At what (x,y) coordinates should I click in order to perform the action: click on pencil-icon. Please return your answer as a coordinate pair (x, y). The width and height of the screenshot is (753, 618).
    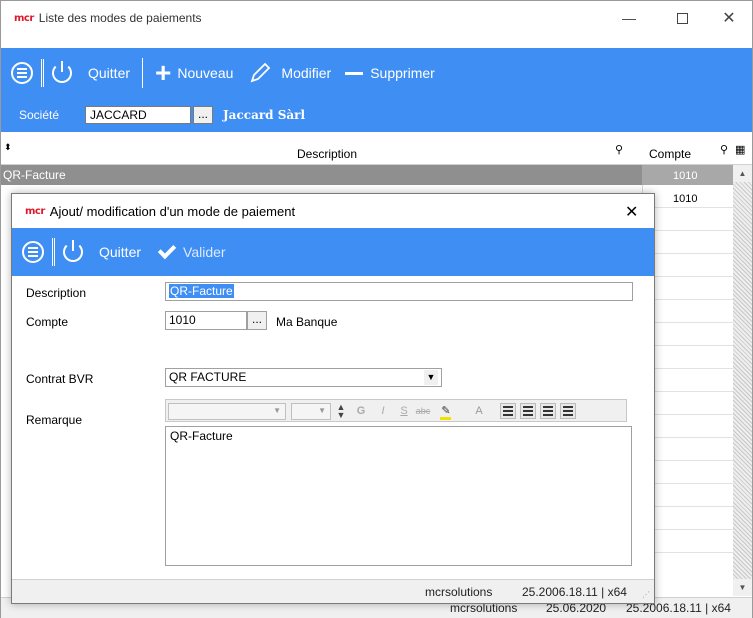
    Looking at the image, I should click on (260, 72).